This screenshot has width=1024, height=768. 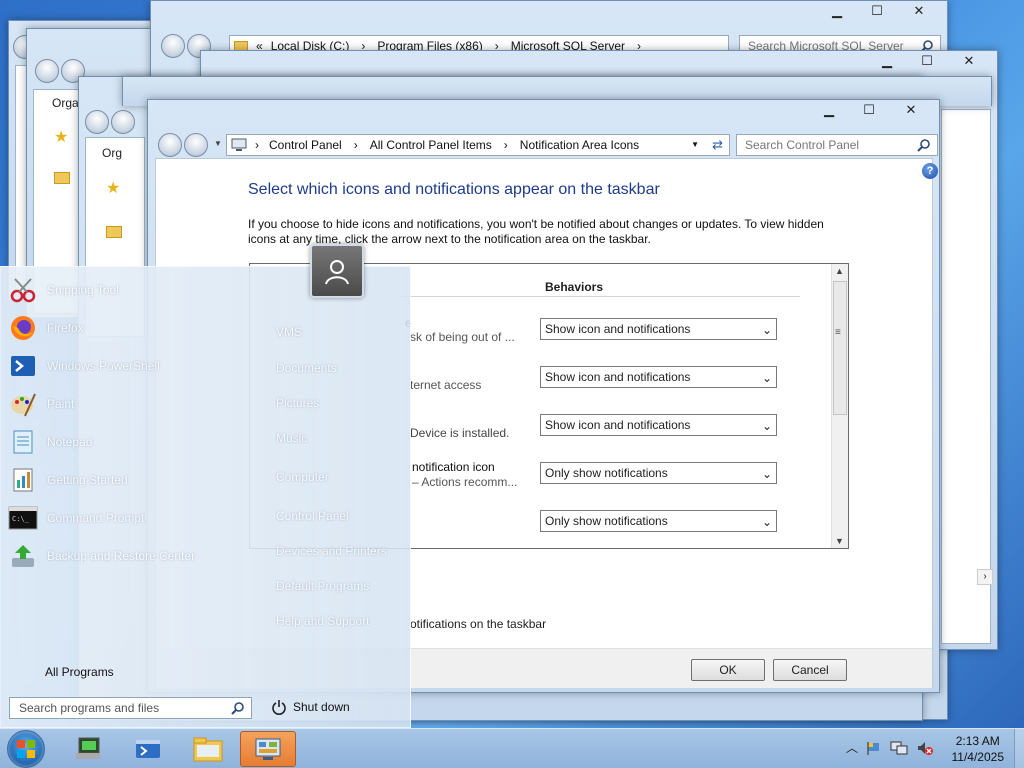 I want to click on start-link-pictures: Pictures, so click(x=297, y=403).